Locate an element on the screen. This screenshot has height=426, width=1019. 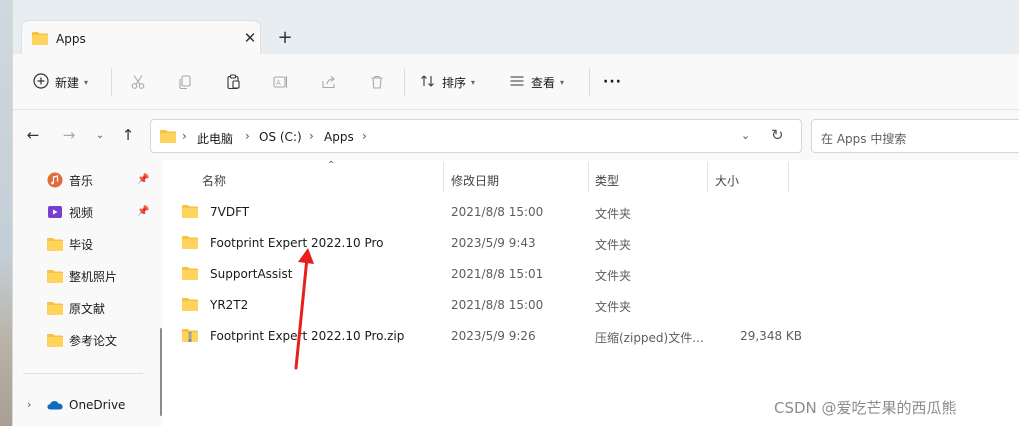
refresh-icon: ↻ is located at coordinates (777, 135).